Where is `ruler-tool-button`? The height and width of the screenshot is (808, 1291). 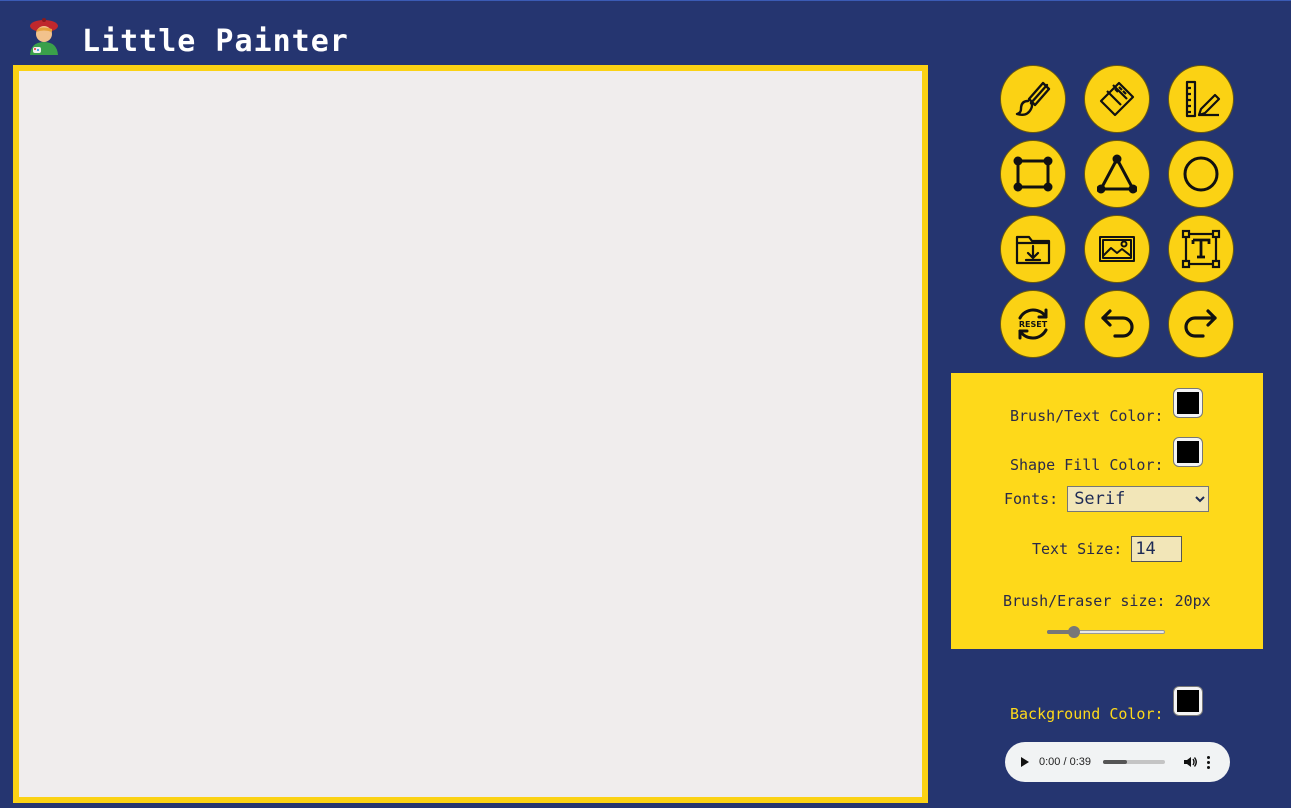
ruler-tool-button is located at coordinates (1201, 99).